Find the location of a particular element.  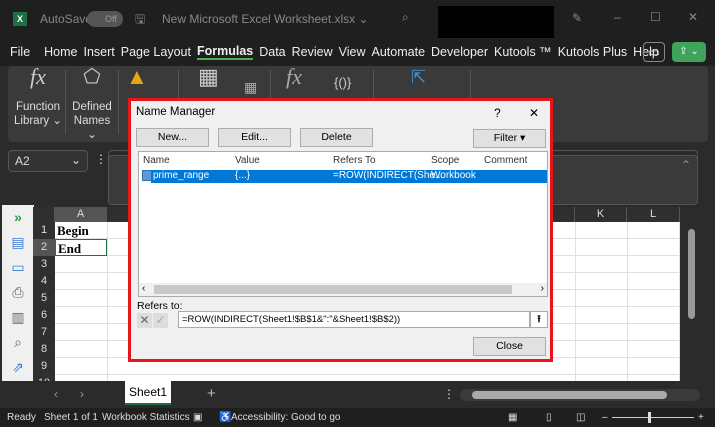

sheet-tab-label: Sheet1 is located at coordinates (148, 392).